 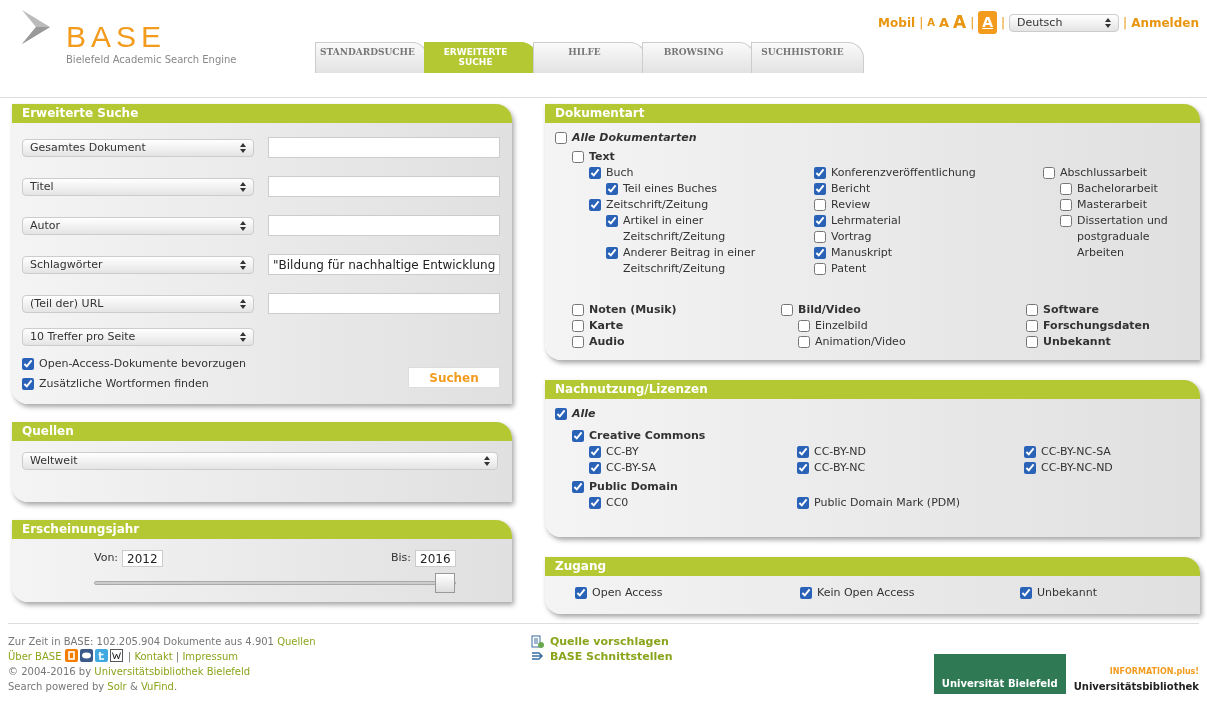 I want to click on university-logo: Universität Bielefeld, so click(x=999, y=674).